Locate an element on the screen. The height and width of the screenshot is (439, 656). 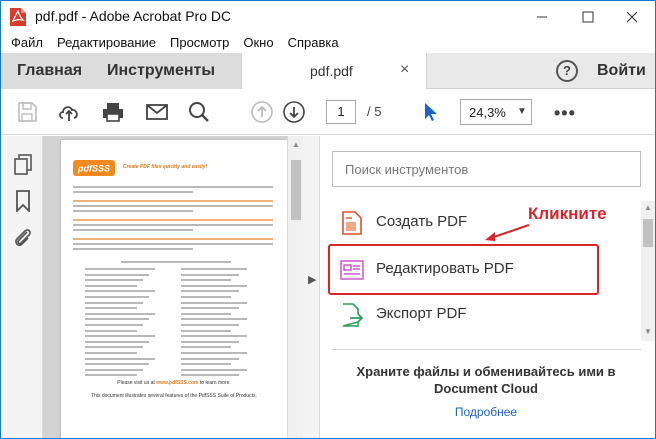
maximize-button is located at coordinates (588, 16).